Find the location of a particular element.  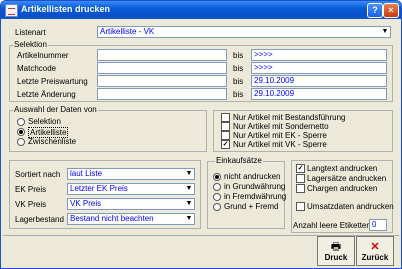

chargen-checkbox is located at coordinates (300, 188).